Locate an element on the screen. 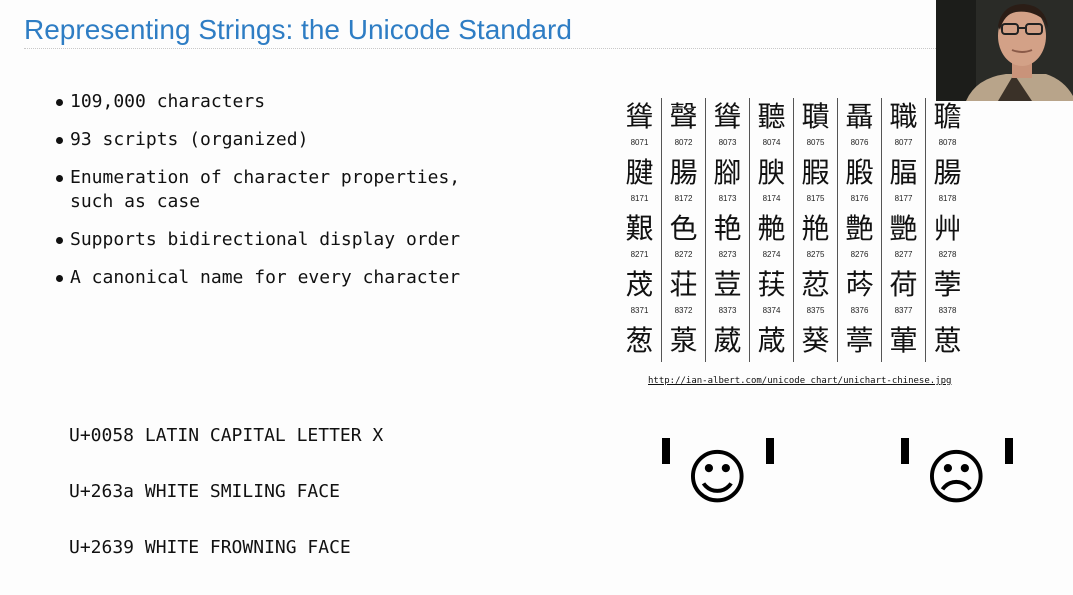  smiling-face-char: ☺ is located at coordinates (720, 473).